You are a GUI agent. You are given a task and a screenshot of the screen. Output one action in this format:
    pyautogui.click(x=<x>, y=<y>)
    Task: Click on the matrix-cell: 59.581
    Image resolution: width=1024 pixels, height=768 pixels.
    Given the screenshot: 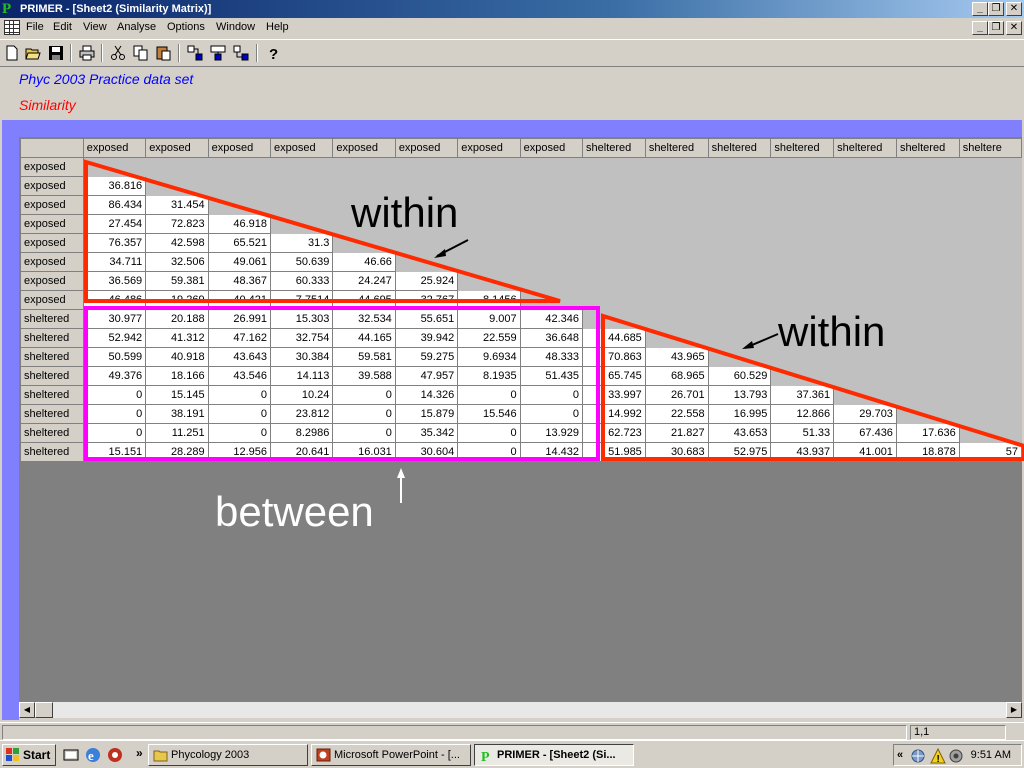 What is the action you would take?
    pyautogui.click(x=364, y=357)
    